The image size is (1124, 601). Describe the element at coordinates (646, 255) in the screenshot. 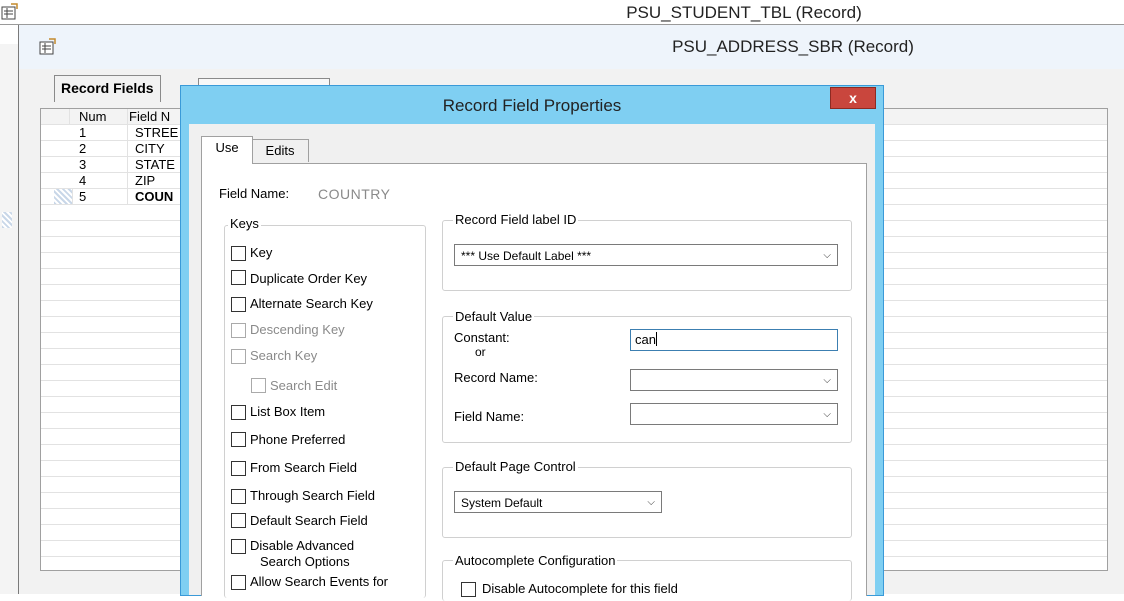

I see `label-id-select: *** Use Default Label *** ⌵` at that location.